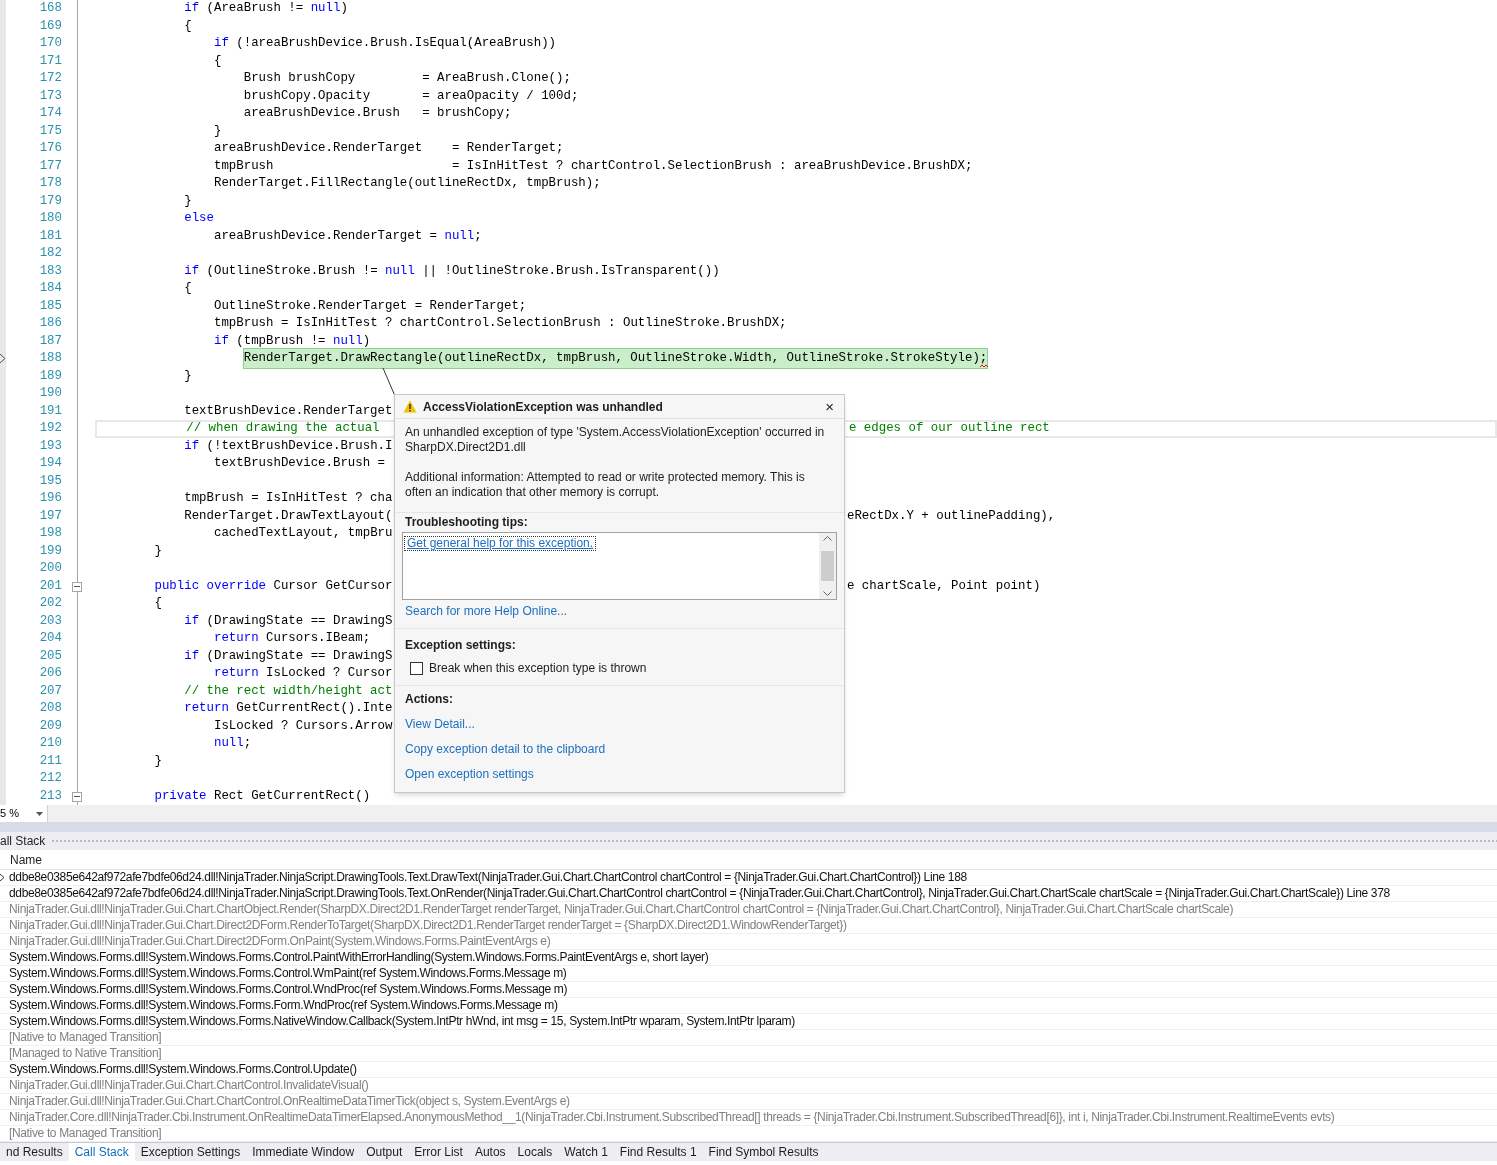  Describe the element at coordinates (50, 289) in the screenshot. I see `line-number: 184` at that location.